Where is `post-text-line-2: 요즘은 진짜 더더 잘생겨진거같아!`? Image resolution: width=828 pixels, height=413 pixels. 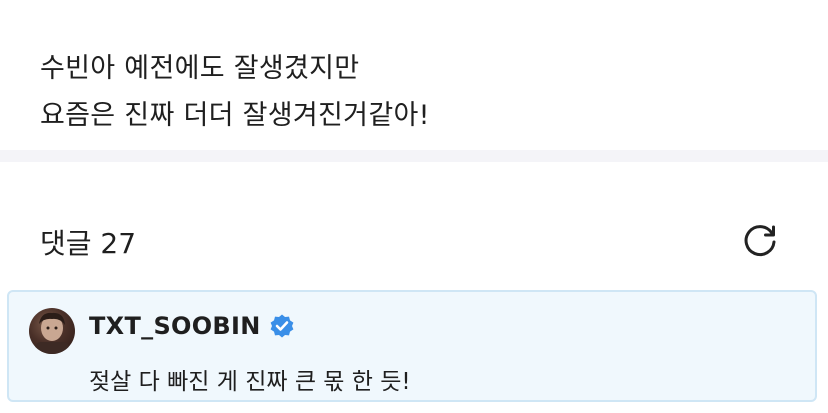 post-text-line-2: 요즘은 진짜 더더 잘생겨진거같아! is located at coordinates (235, 115).